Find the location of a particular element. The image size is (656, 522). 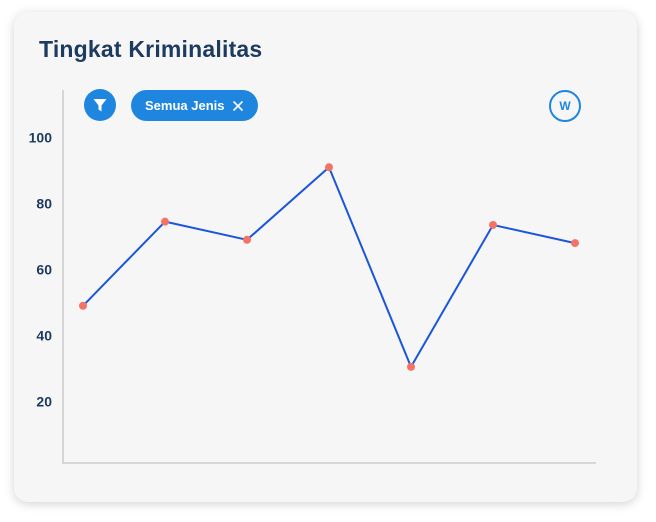

y-tick-label-40: 40 is located at coordinates (44, 336).